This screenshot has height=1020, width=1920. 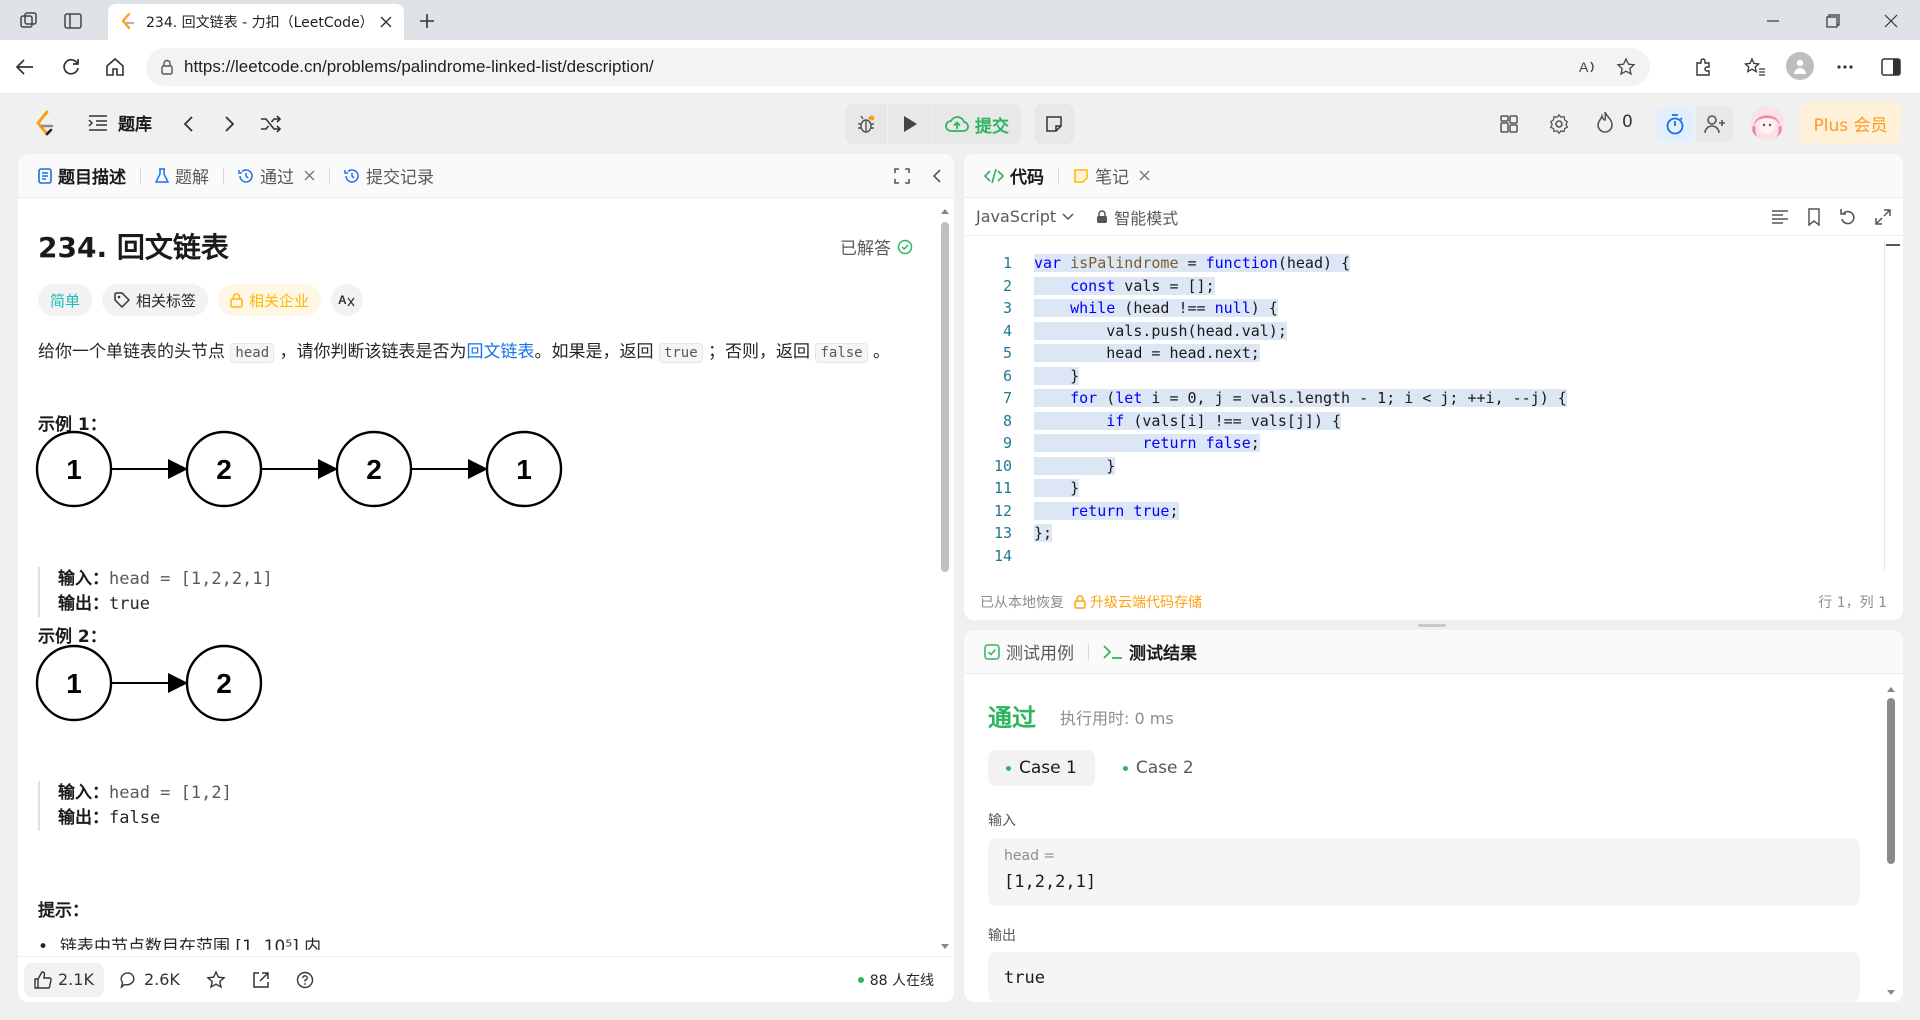 What do you see at coordinates (1025, 216) in the screenshot?
I see `language-select: JavaScript` at bounding box center [1025, 216].